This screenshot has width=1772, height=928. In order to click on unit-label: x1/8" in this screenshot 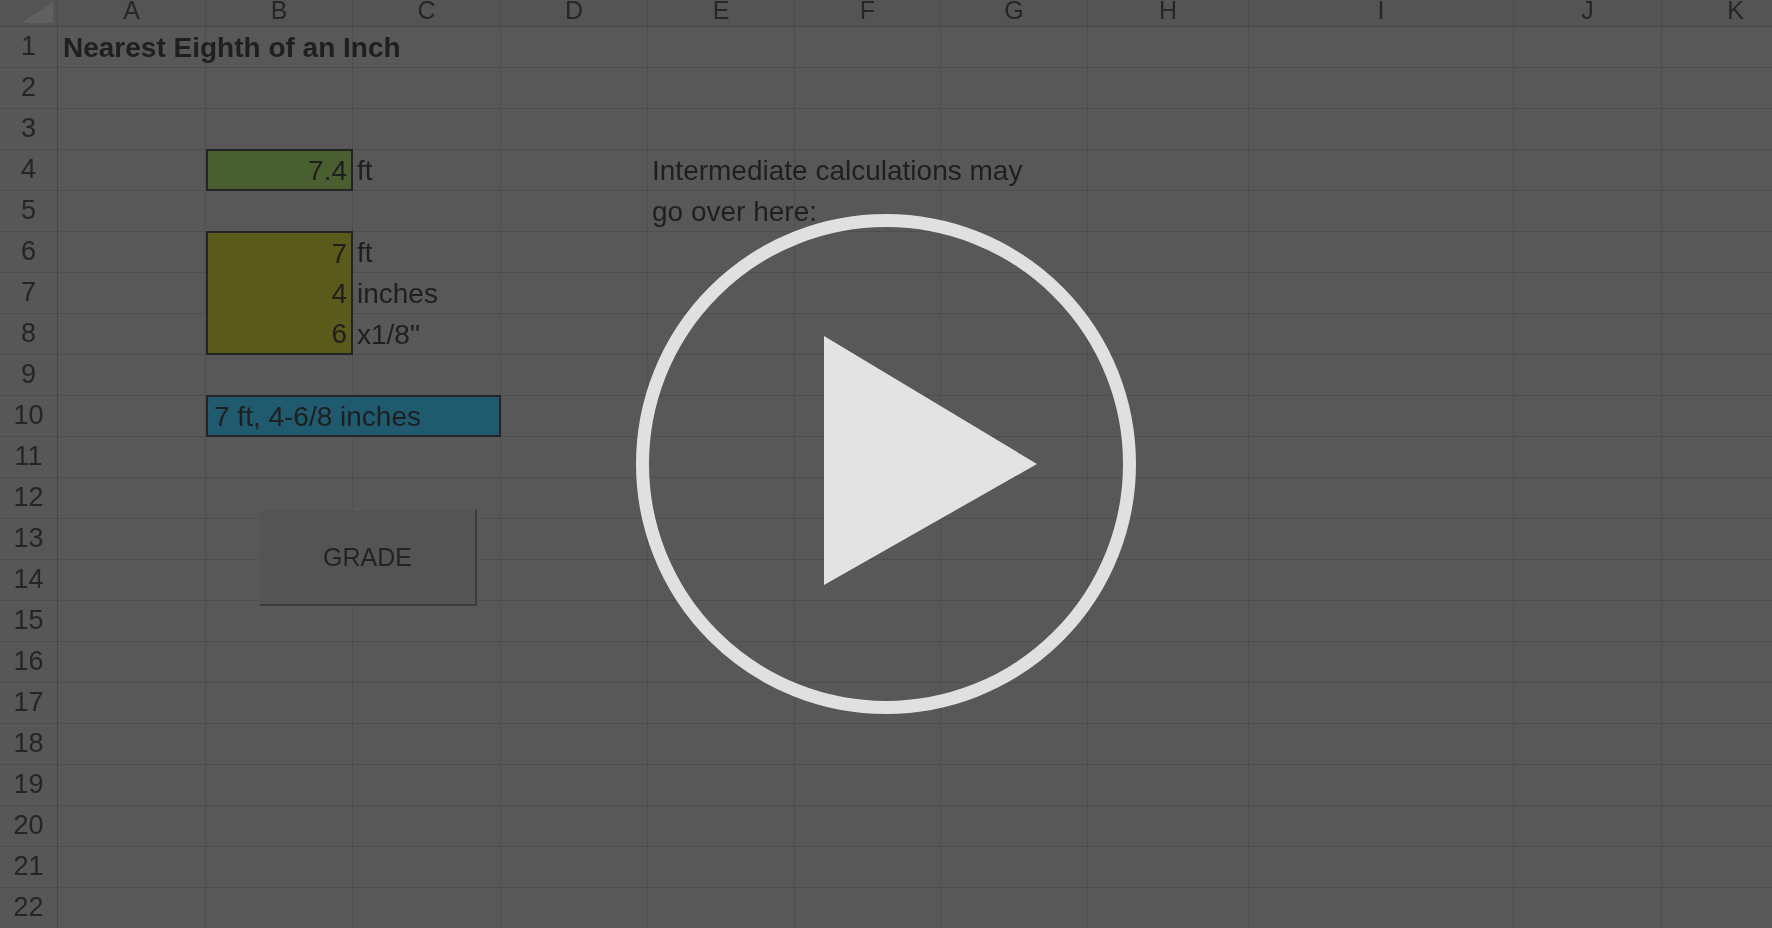, I will do `click(388, 335)`.